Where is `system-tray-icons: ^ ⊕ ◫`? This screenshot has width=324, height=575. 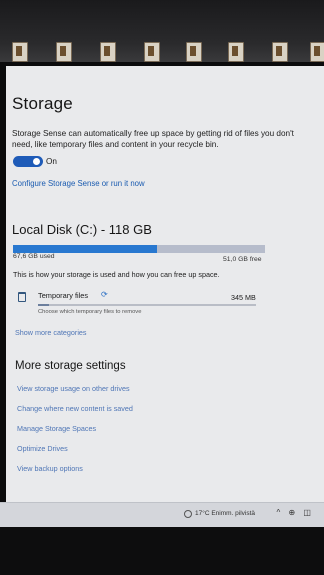
system-tray-icons: ^ ⊕ ◫ is located at coordinates (295, 512).